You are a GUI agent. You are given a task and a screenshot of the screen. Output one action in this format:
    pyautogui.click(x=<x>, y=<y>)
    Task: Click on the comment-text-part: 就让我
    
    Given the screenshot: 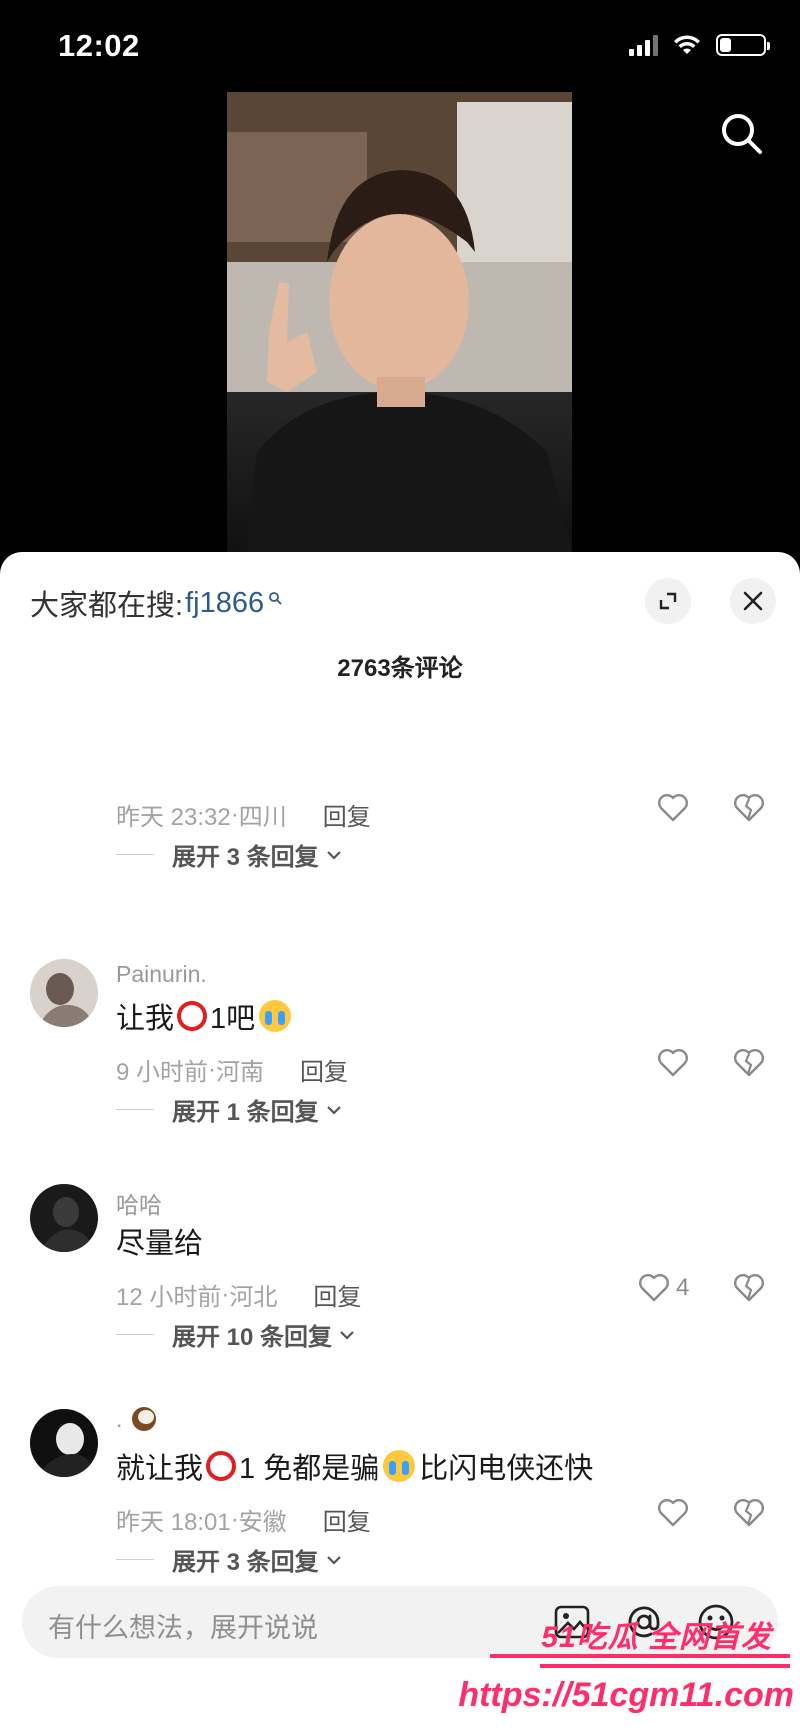 What is the action you would take?
    pyautogui.click(x=160, y=1469)
    